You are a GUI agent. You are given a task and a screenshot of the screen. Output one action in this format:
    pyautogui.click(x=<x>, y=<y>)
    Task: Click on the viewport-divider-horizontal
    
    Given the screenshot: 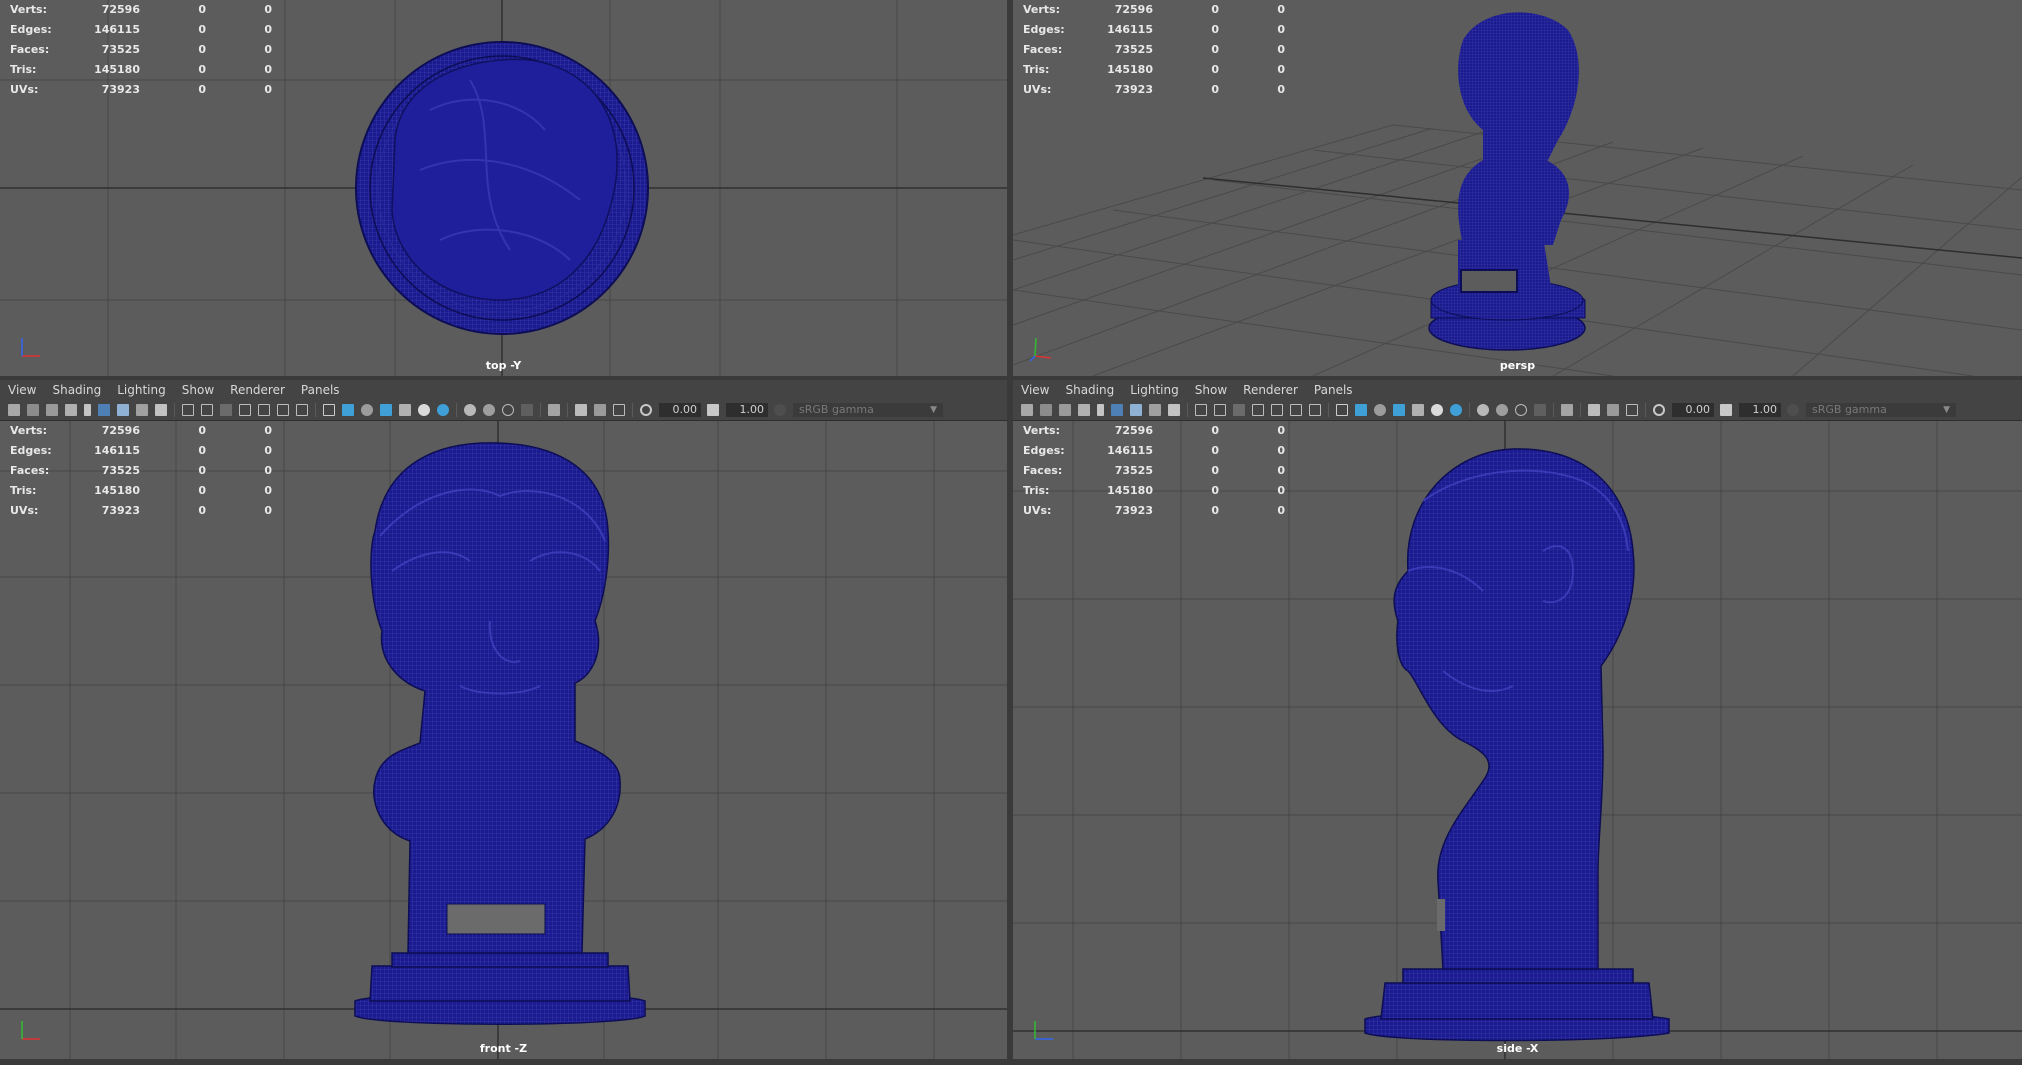 What is the action you would take?
    pyautogui.click(x=1011, y=378)
    